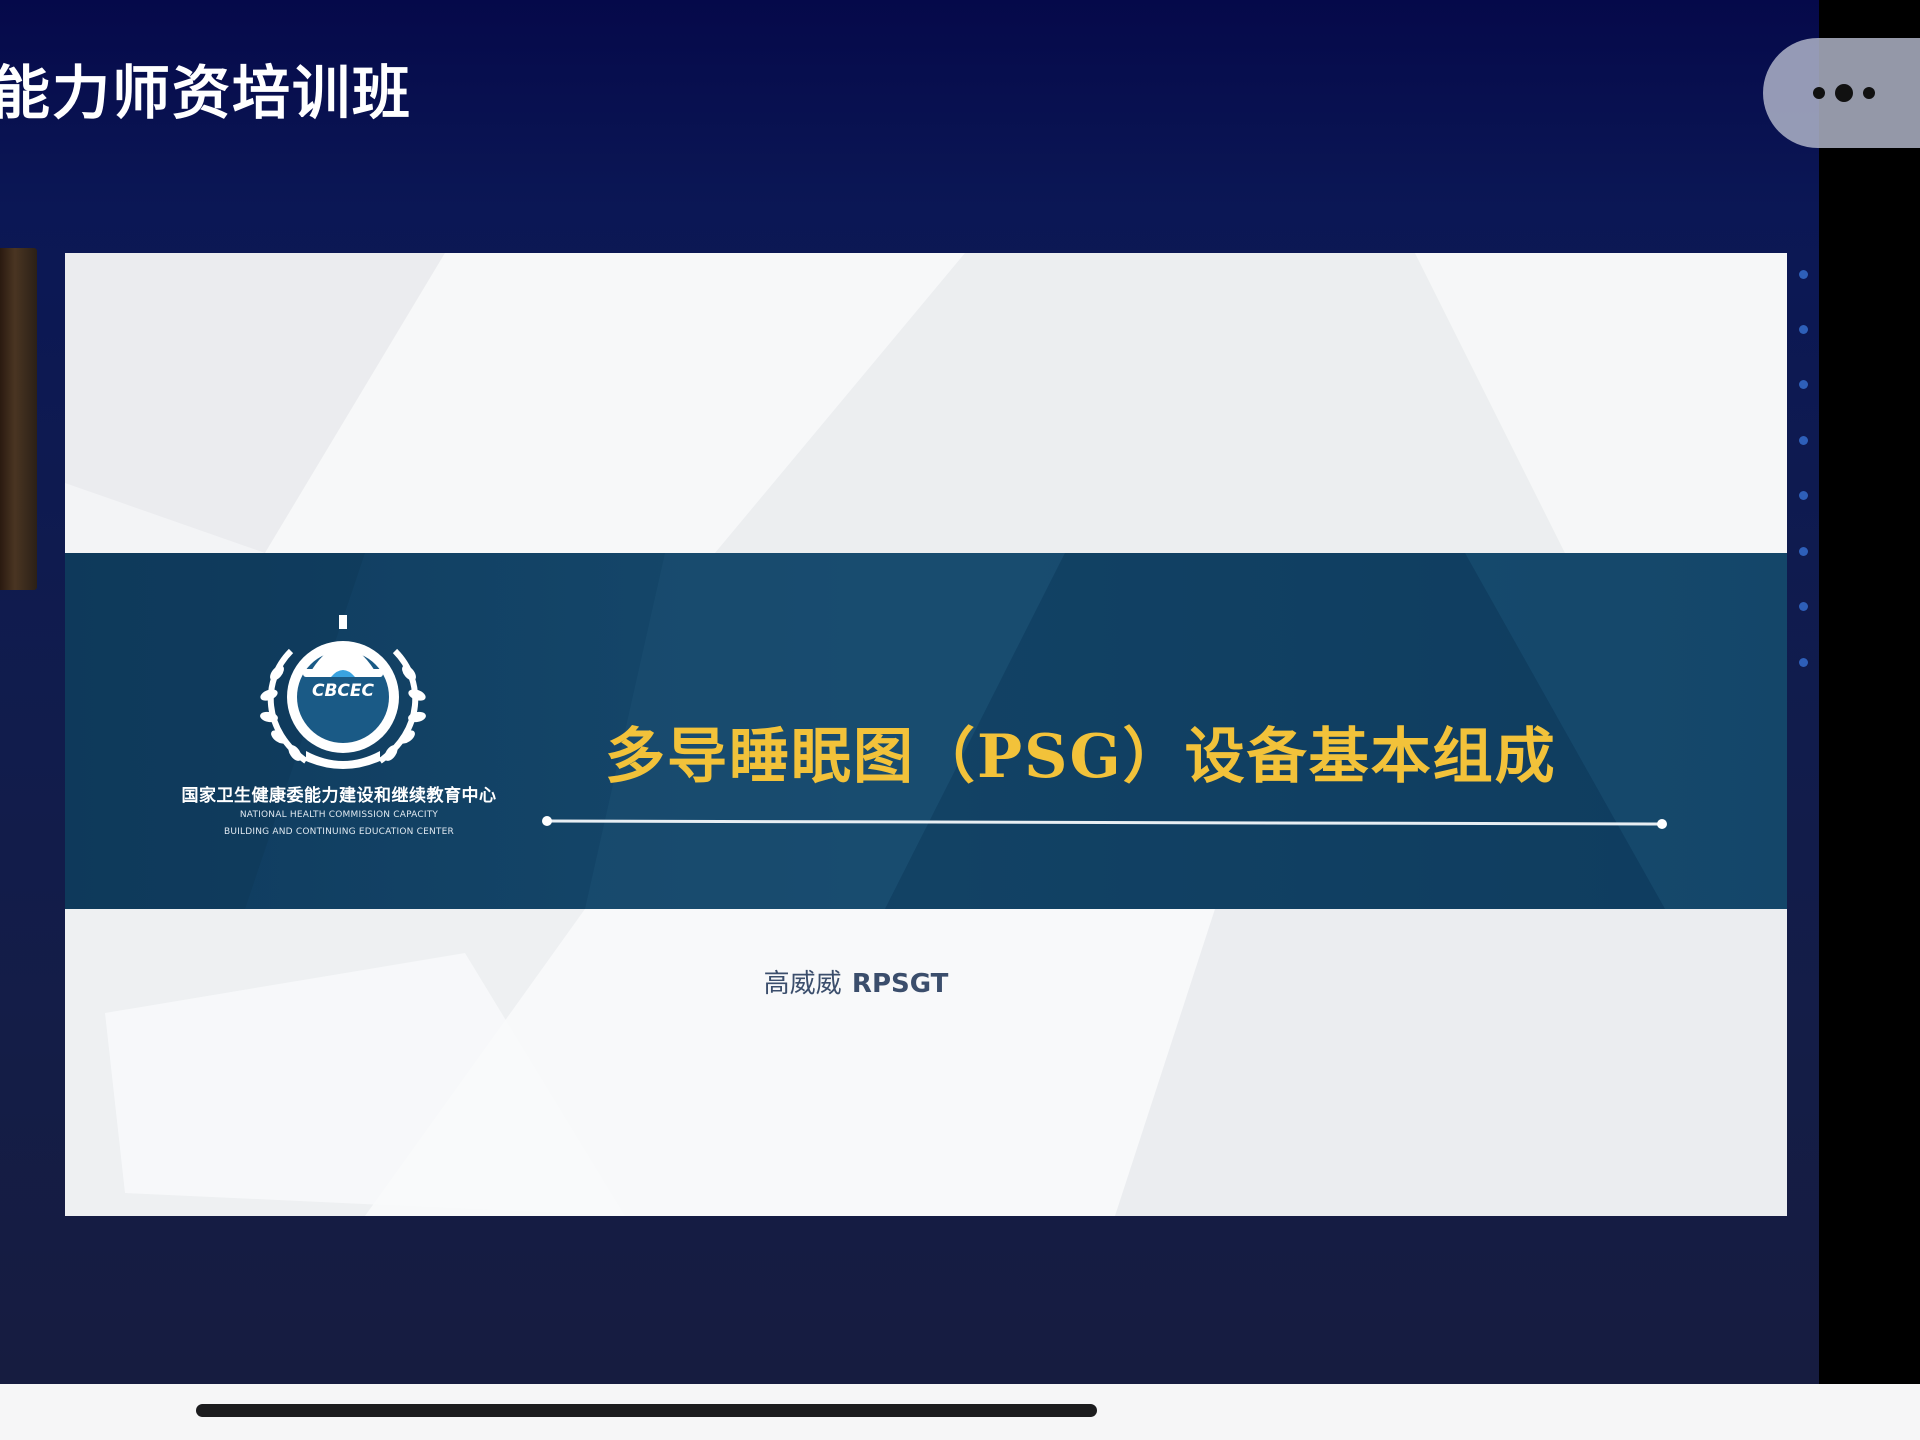 Image resolution: width=1920 pixels, height=1440 pixels. I want to click on more-options-button, so click(1841, 93).